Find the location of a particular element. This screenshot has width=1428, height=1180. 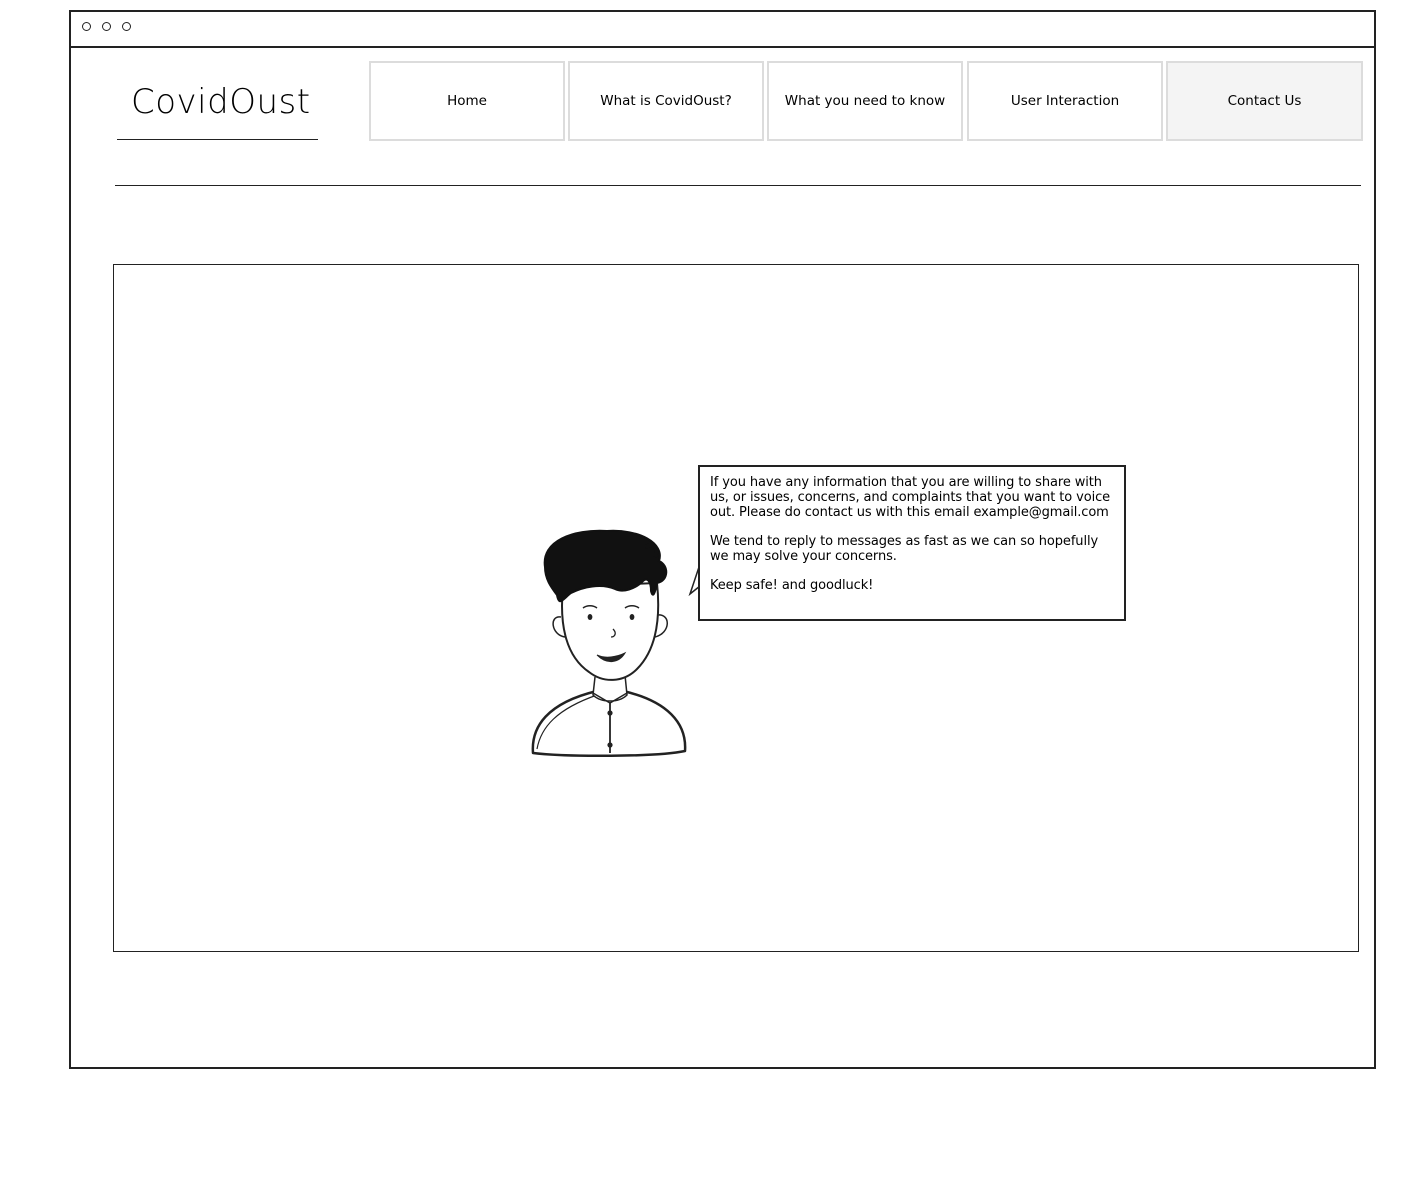

tab-label: Home is located at coordinates (467, 101).